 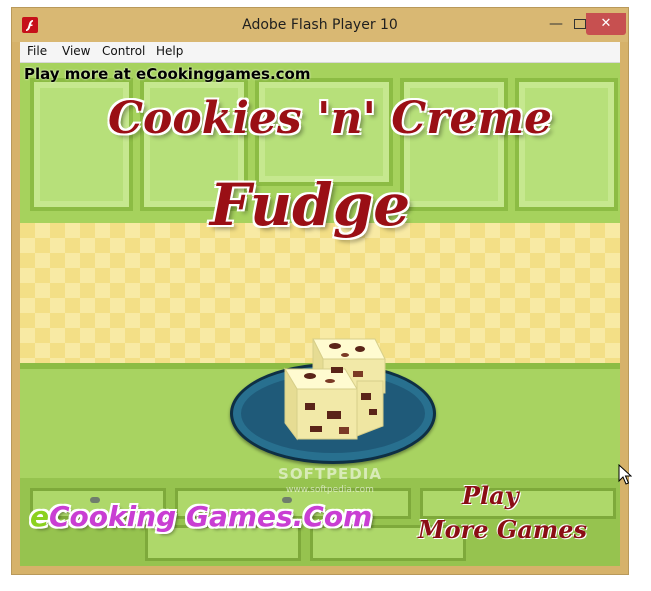 I want to click on minimize-icon: —, so click(x=556, y=24).